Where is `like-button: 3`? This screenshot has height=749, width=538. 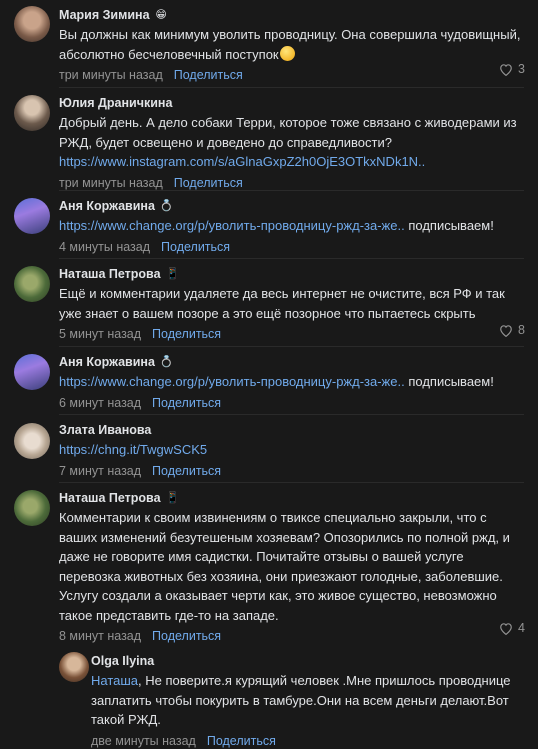 like-button: 3 is located at coordinates (512, 69).